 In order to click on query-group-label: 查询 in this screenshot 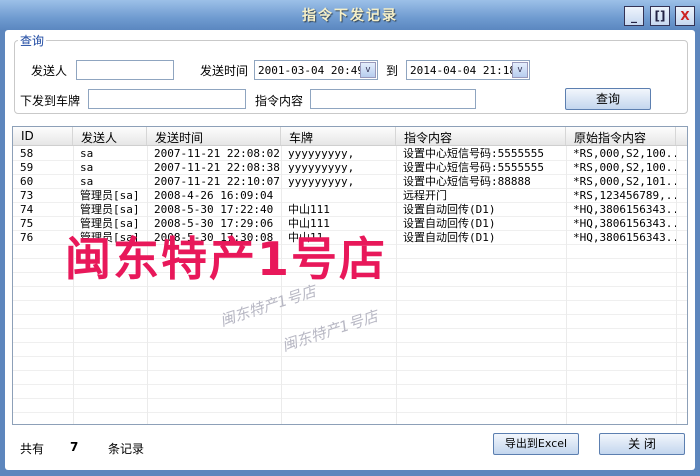, I will do `click(32, 40)`.